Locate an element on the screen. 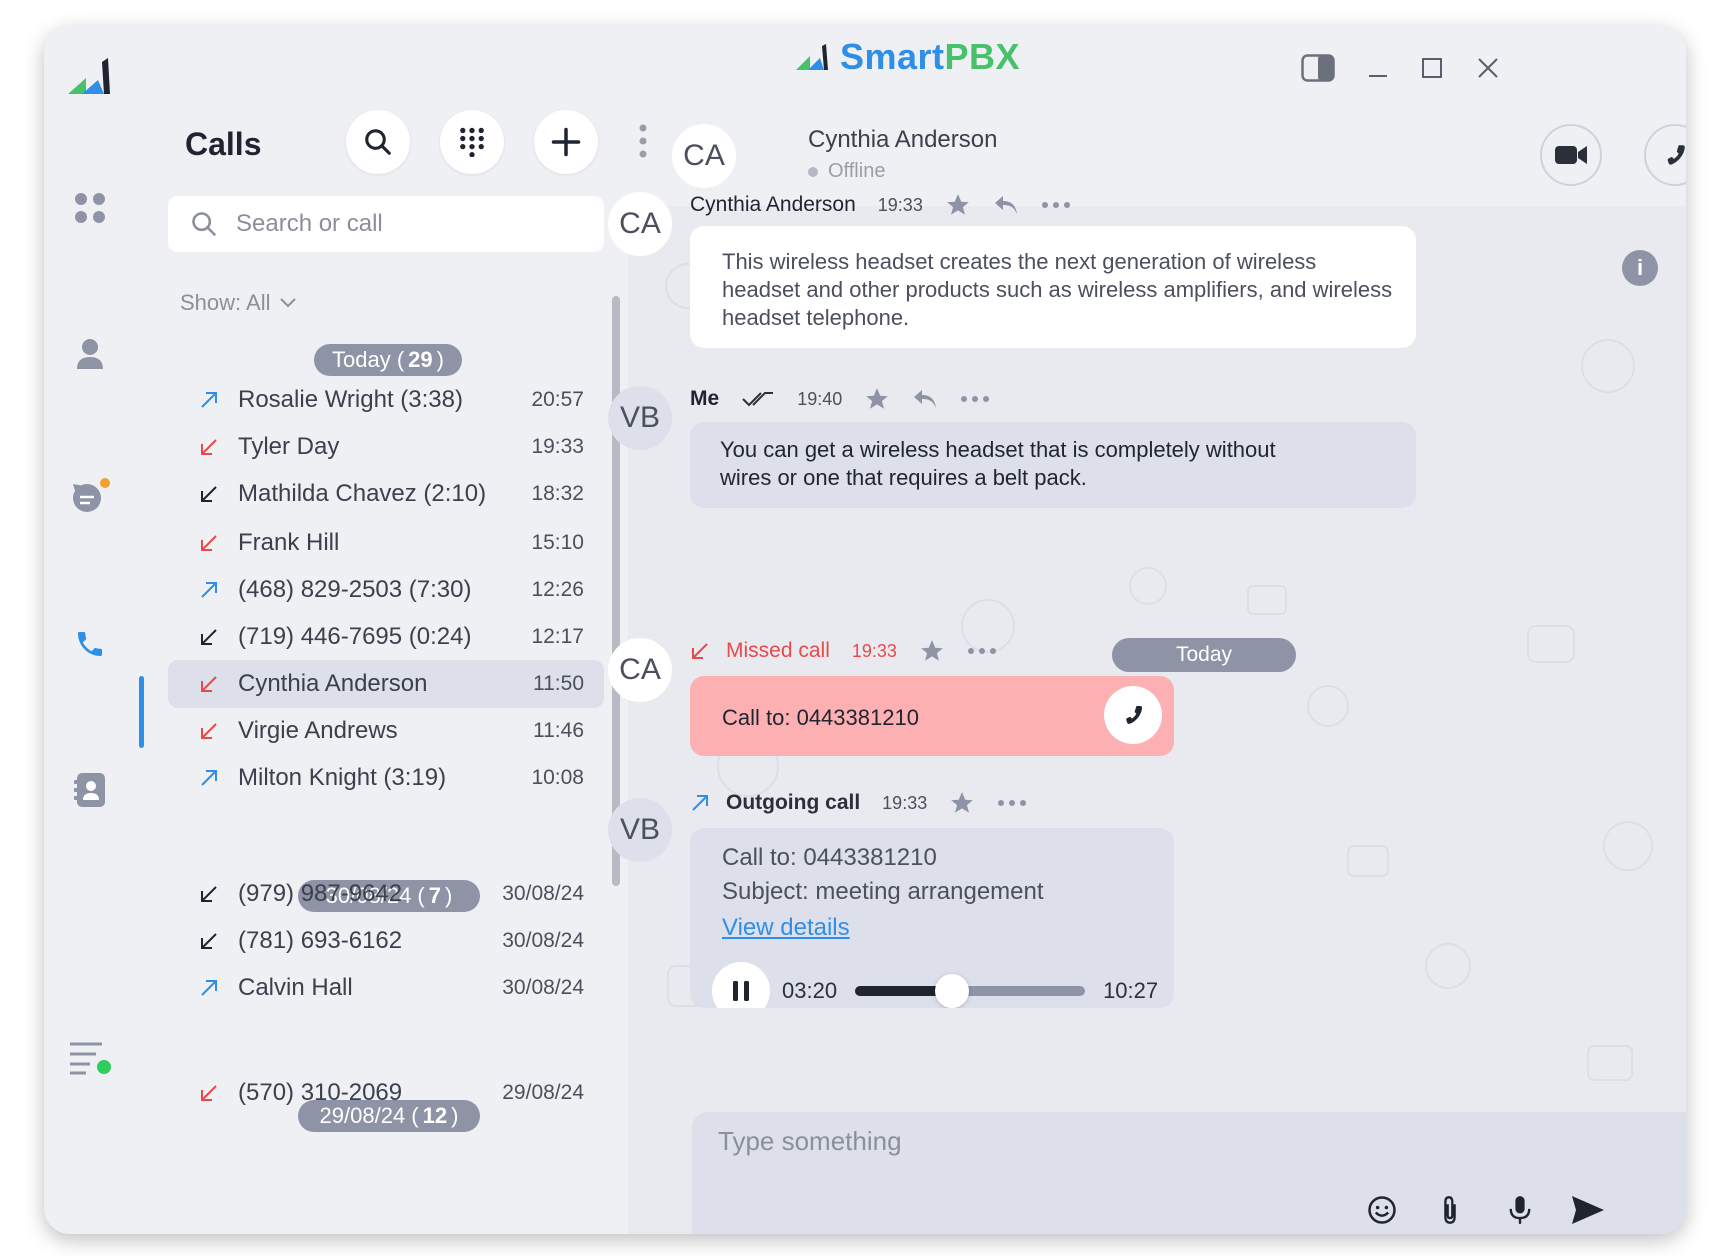 Image resolution: width=1730 pixels, height=1256 pixels. menu-status-icon is located at coordinates (90, 1058).